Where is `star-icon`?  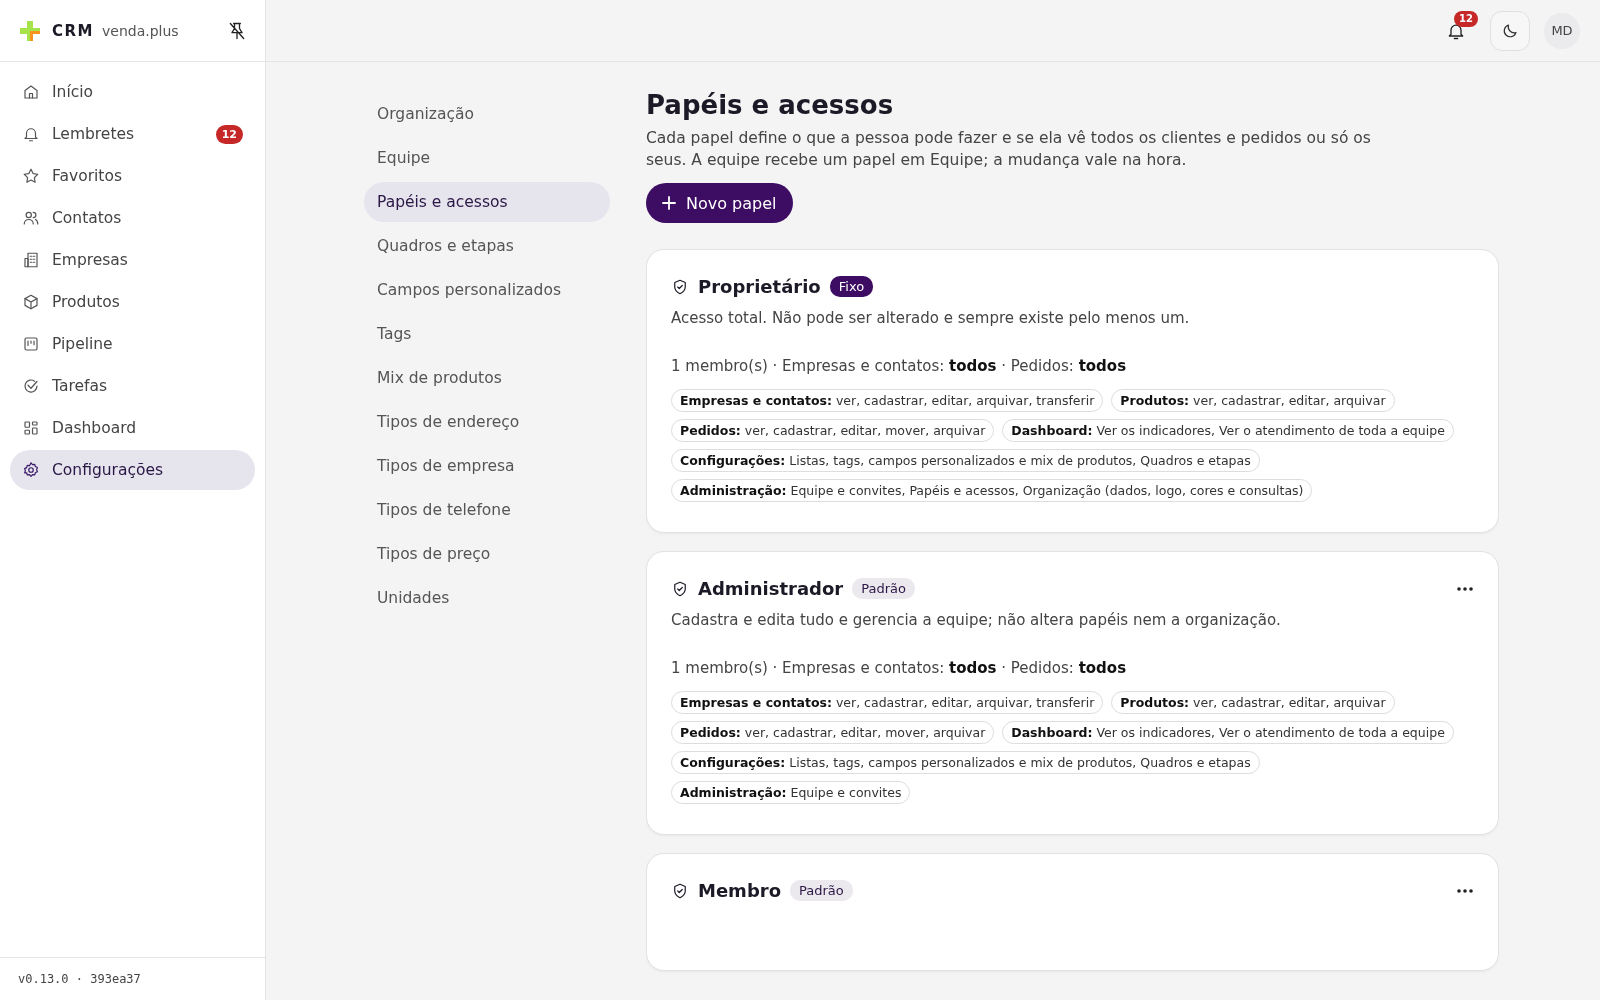 star-icon is located at coordinates (31, 176).